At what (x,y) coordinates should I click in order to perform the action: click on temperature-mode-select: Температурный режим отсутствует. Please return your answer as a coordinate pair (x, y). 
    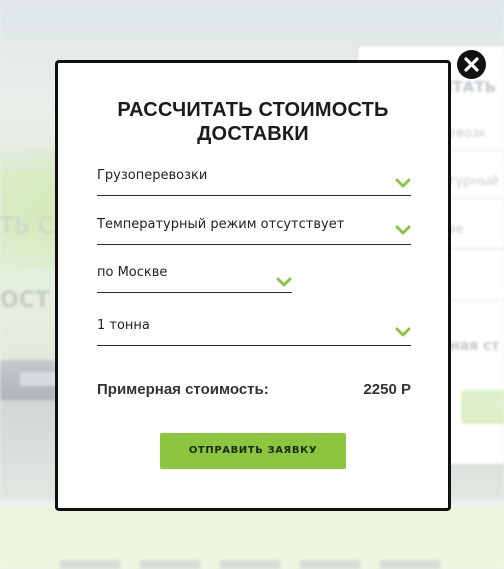
    Looking at the image, I should click on (254, 230).